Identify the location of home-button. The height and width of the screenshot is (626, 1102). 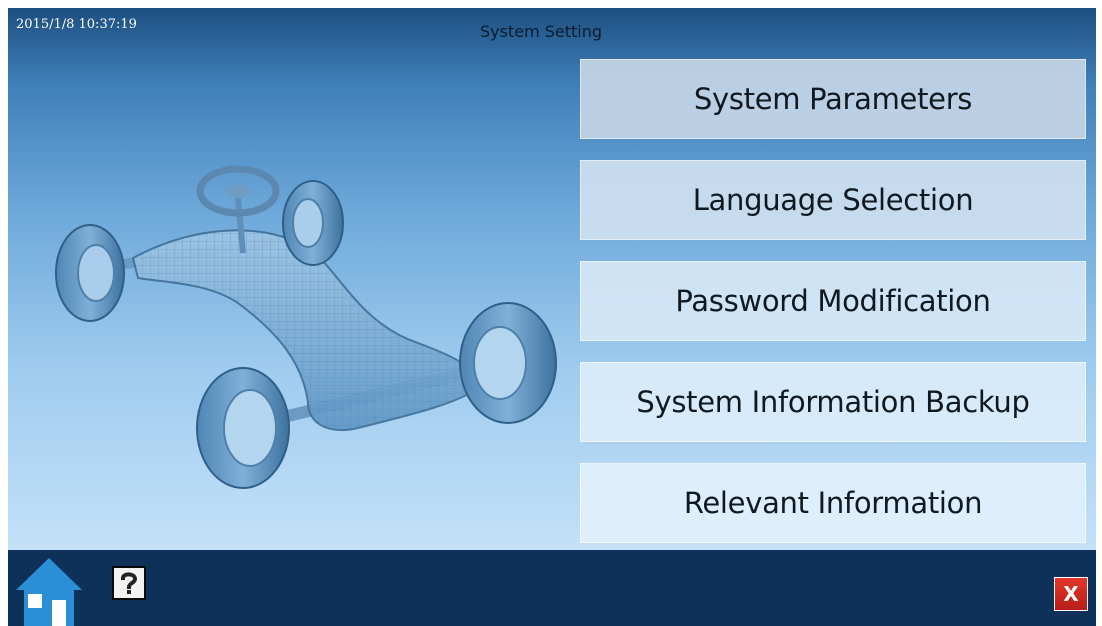
(49, 591).